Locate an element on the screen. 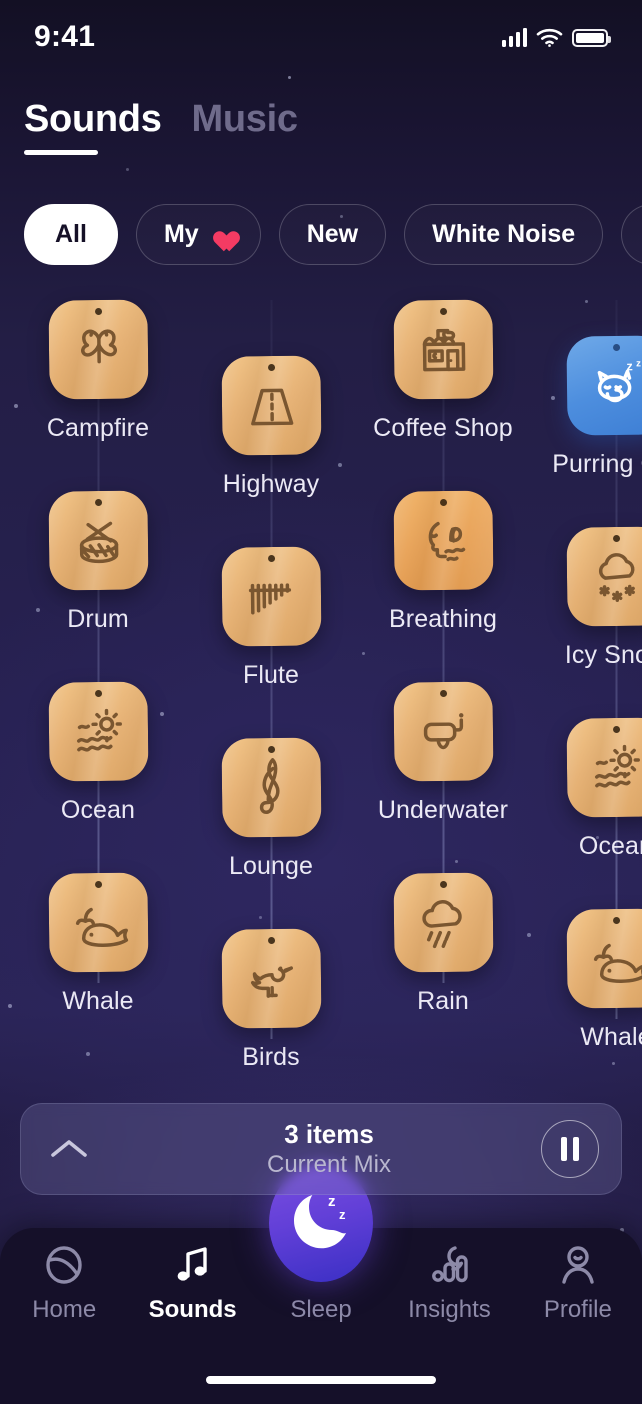 The image size is (642, 1404). filter-chip-white-noise: White Noise is located at coordinates (504, 234).